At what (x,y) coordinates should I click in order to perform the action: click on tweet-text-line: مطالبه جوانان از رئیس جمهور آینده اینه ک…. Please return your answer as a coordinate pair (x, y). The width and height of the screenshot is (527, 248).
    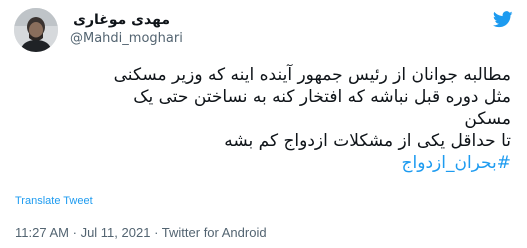
    Looking at the image, I should click on (312, 75).